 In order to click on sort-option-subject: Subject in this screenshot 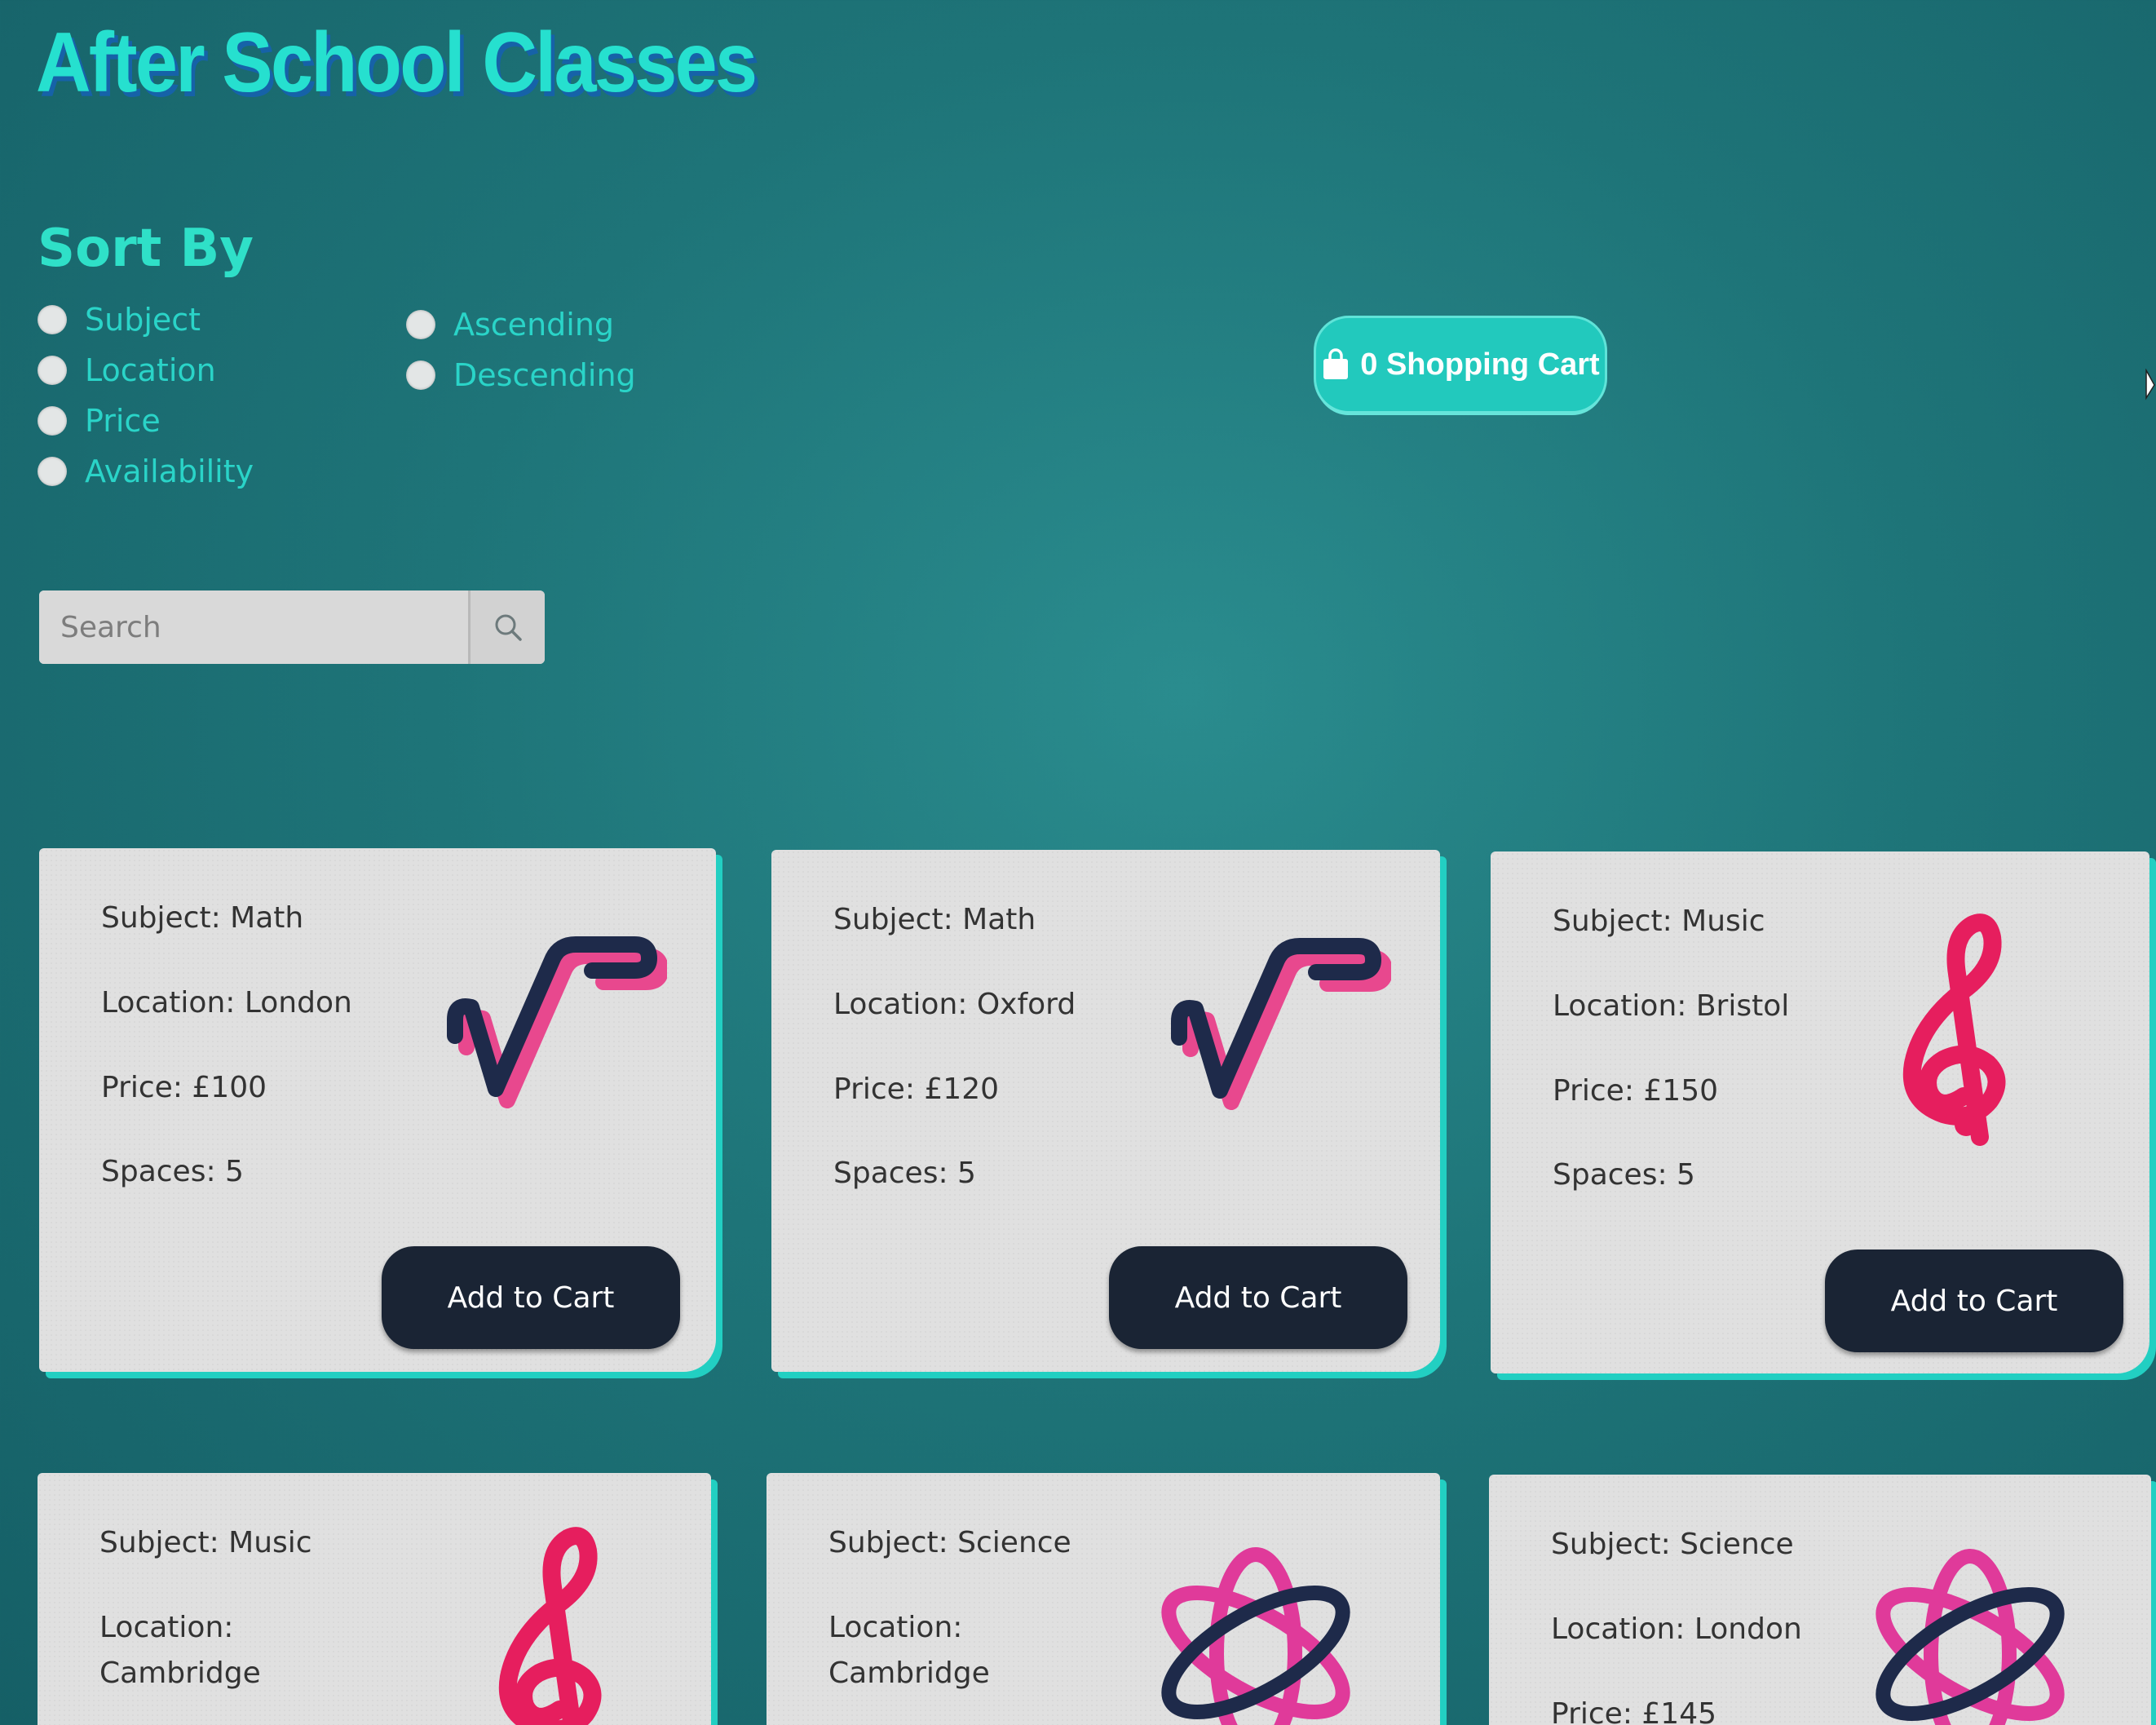, I will do `click(146, 320)`.